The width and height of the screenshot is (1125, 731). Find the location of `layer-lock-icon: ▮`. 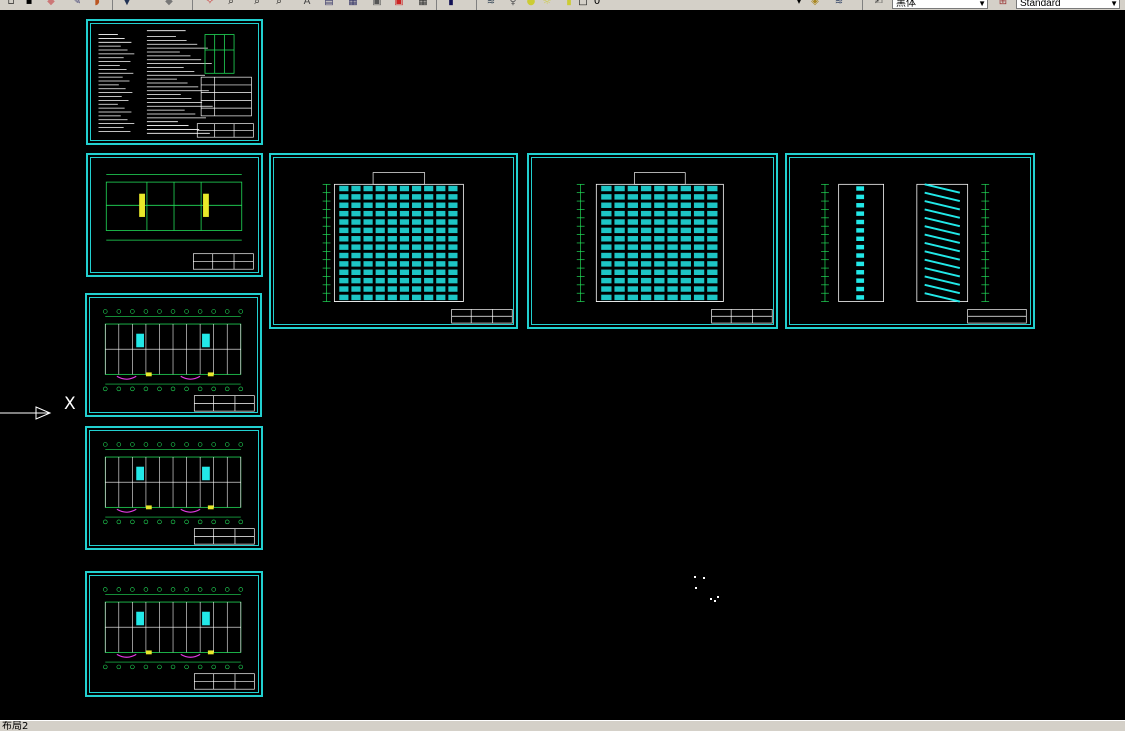

layer-lock-icon: ▮ is located at coordinates (569, 4).